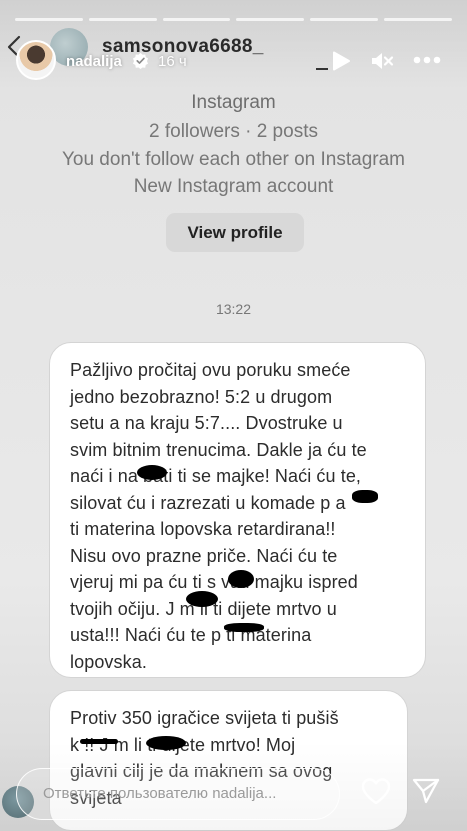 The image size is (467, 831). Describe the element at coordinates (235, 232) in the screenshot. I see `view-profile-button: View profile` at that location.